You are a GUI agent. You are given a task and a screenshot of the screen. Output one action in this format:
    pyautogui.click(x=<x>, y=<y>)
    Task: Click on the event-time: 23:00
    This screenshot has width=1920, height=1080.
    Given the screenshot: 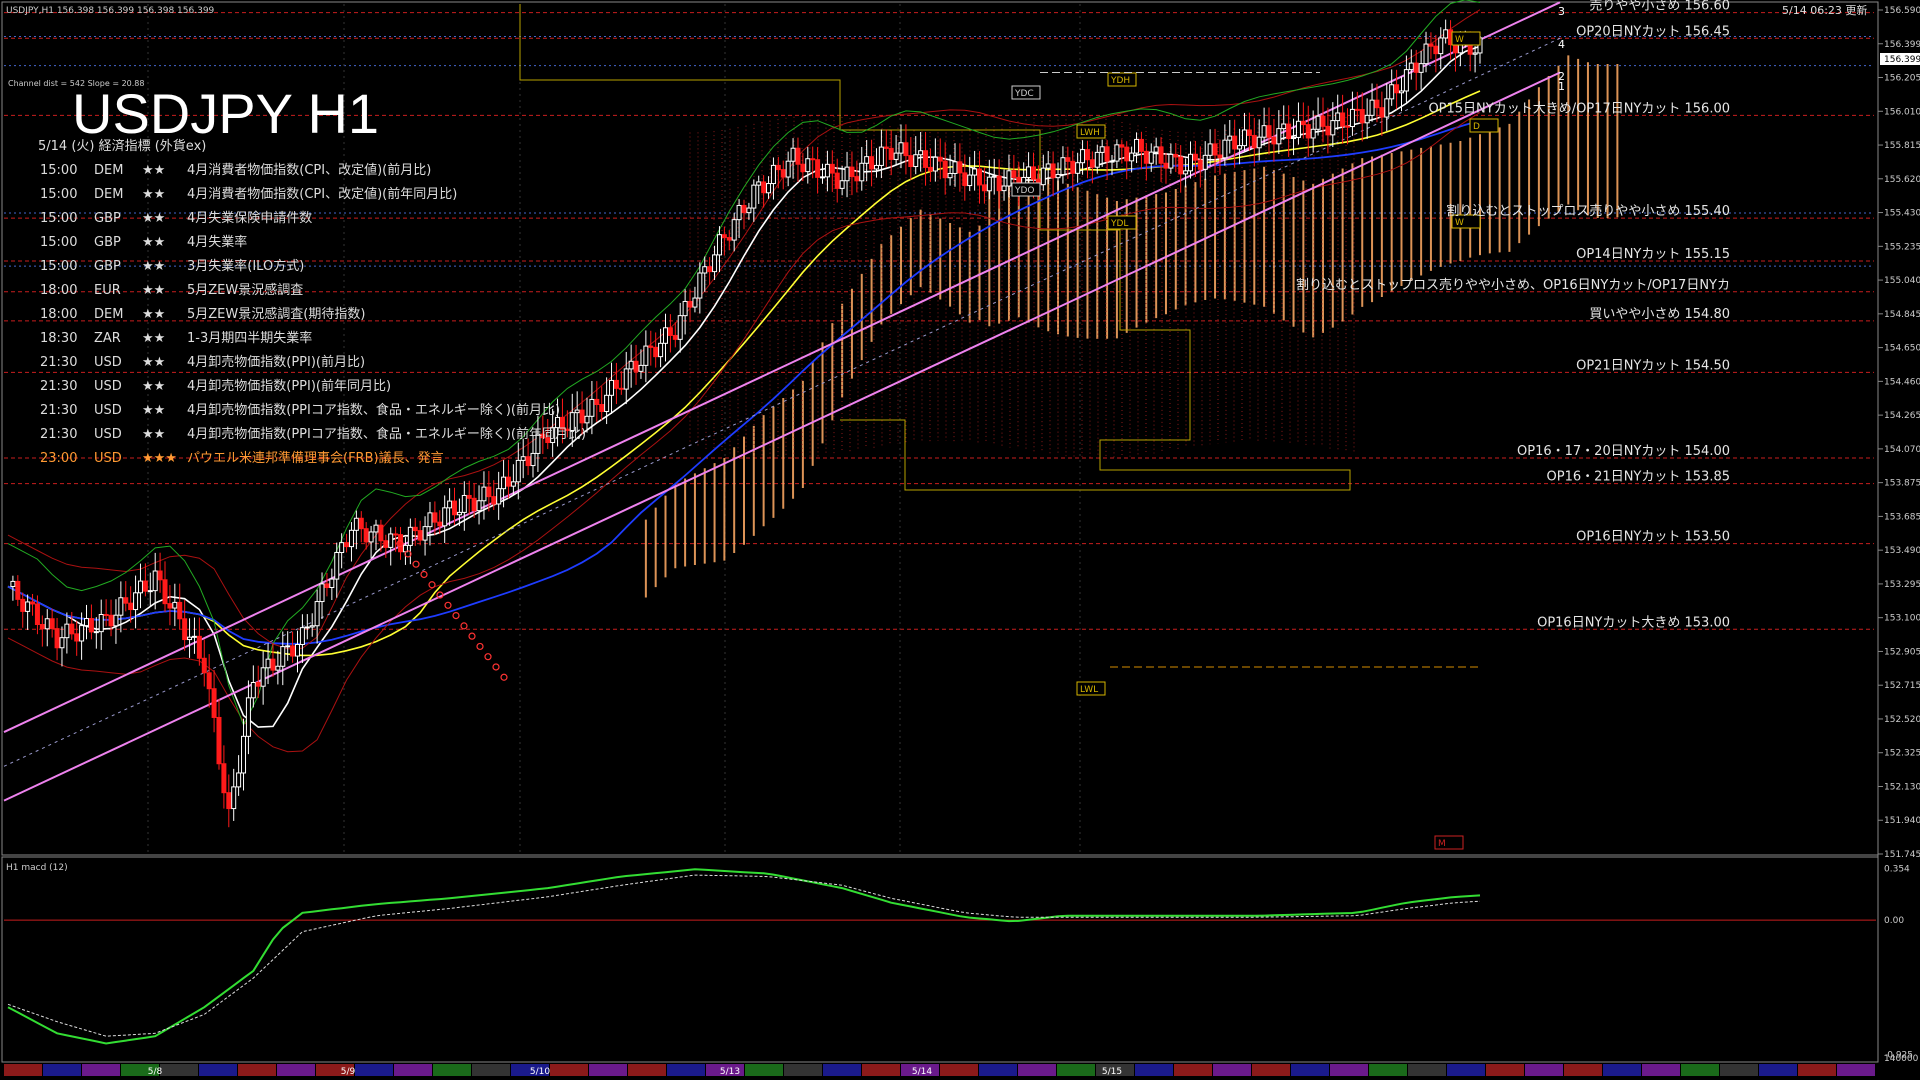 What is the action you would take?
    pyautogui.click(x=58, y=458)
    